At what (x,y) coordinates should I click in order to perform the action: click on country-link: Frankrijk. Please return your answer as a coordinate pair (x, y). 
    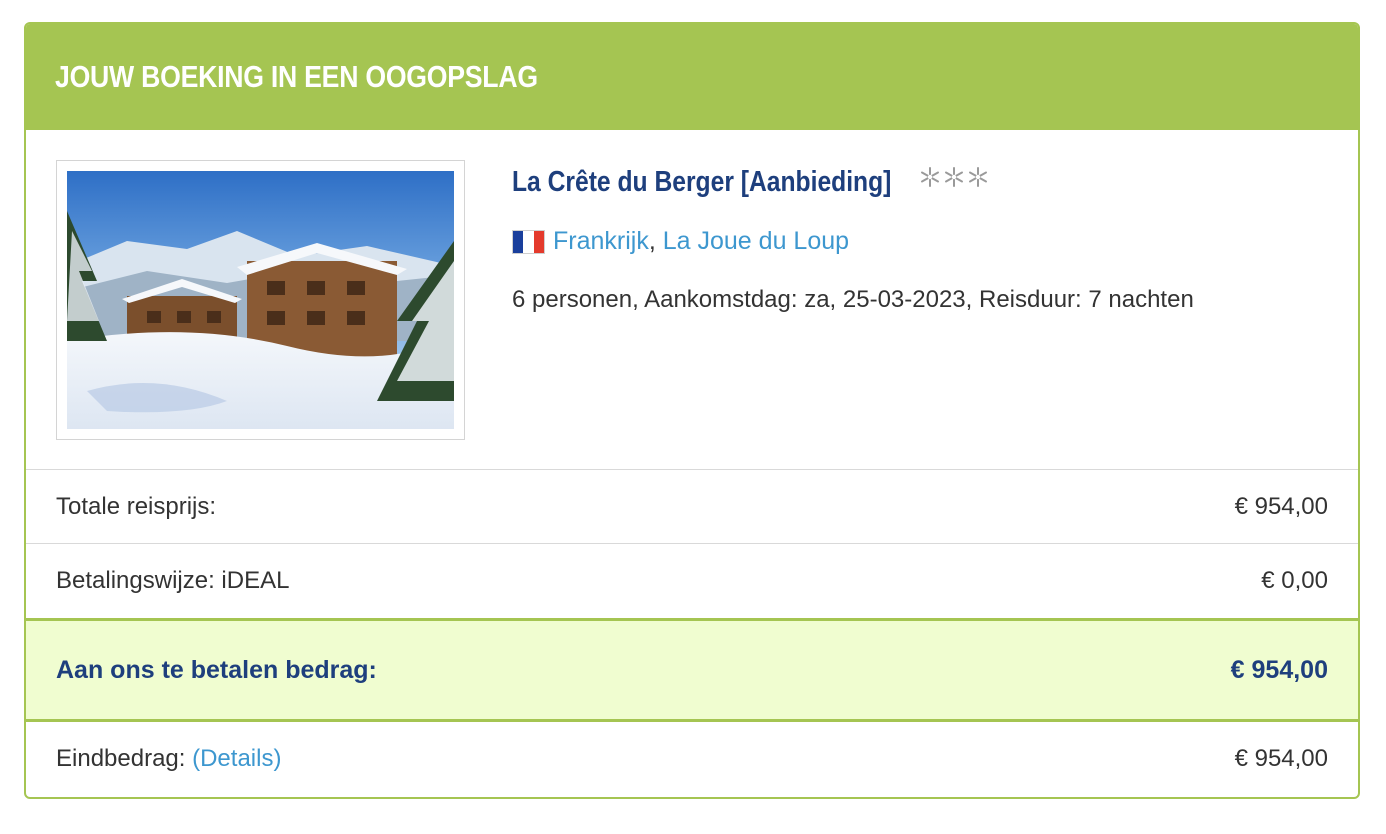
    Looking at the image, I should click on (601, 241).